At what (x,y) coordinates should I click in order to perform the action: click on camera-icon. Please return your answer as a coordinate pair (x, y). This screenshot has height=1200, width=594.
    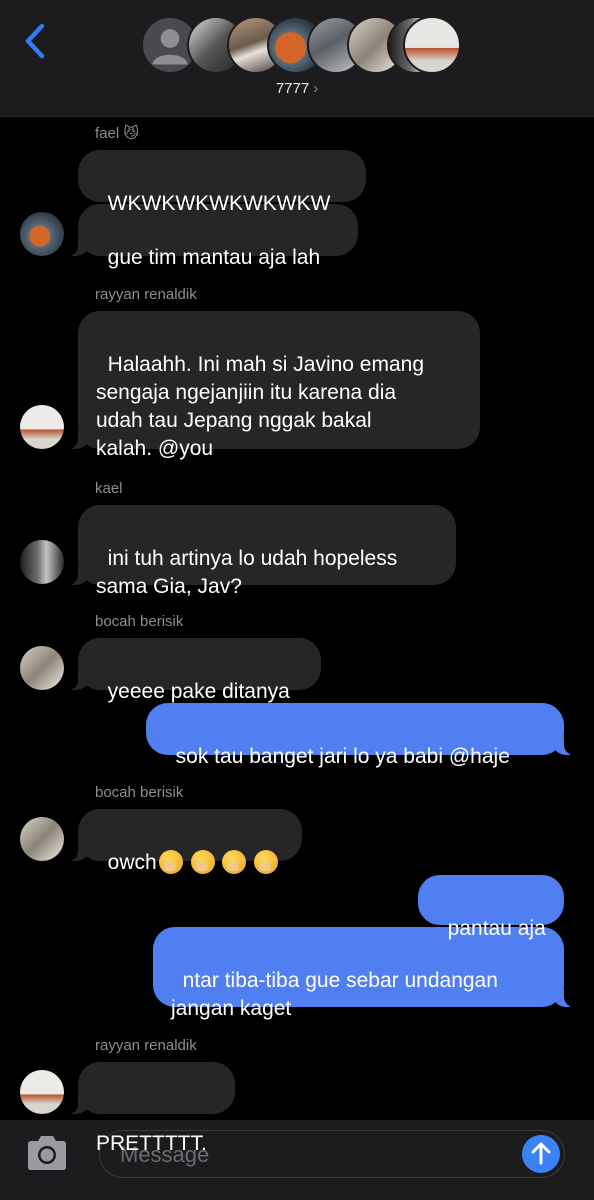
    Looking at the image, I should click on (47, 1153).